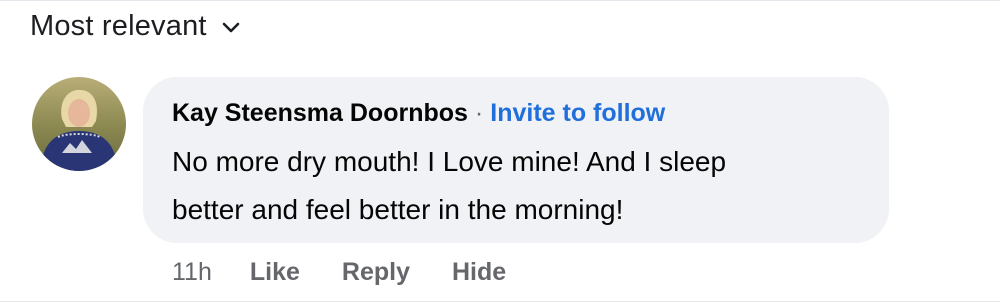 This screenshot has width=1000, height=302. What do you see at coordinates (398, 209) in the screenshot?
I see `comment-text-line: better and feel better in the morning!` at bounding box center [398, 209].